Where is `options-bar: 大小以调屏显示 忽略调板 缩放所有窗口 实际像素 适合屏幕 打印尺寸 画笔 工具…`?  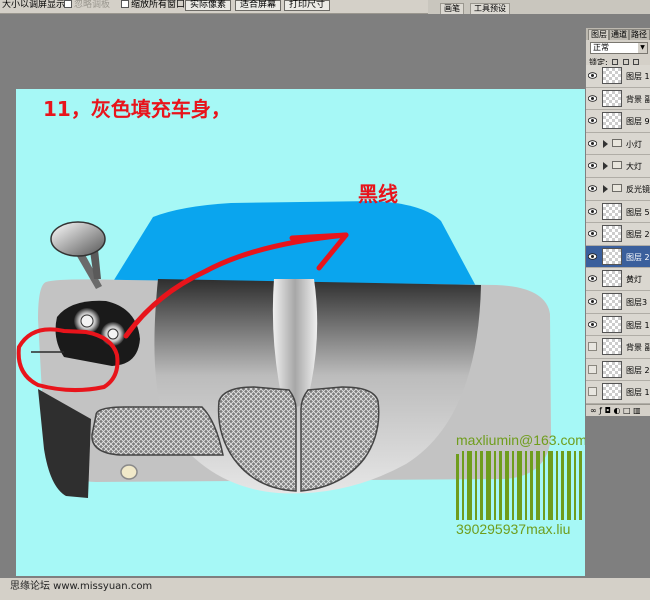
options-bar: 大小以调屏显示 忽略调板 缩放所有窗口 实际像素 适合屏幕 打印尺寸 画笔 工具… is located at coordinates (325, 7).